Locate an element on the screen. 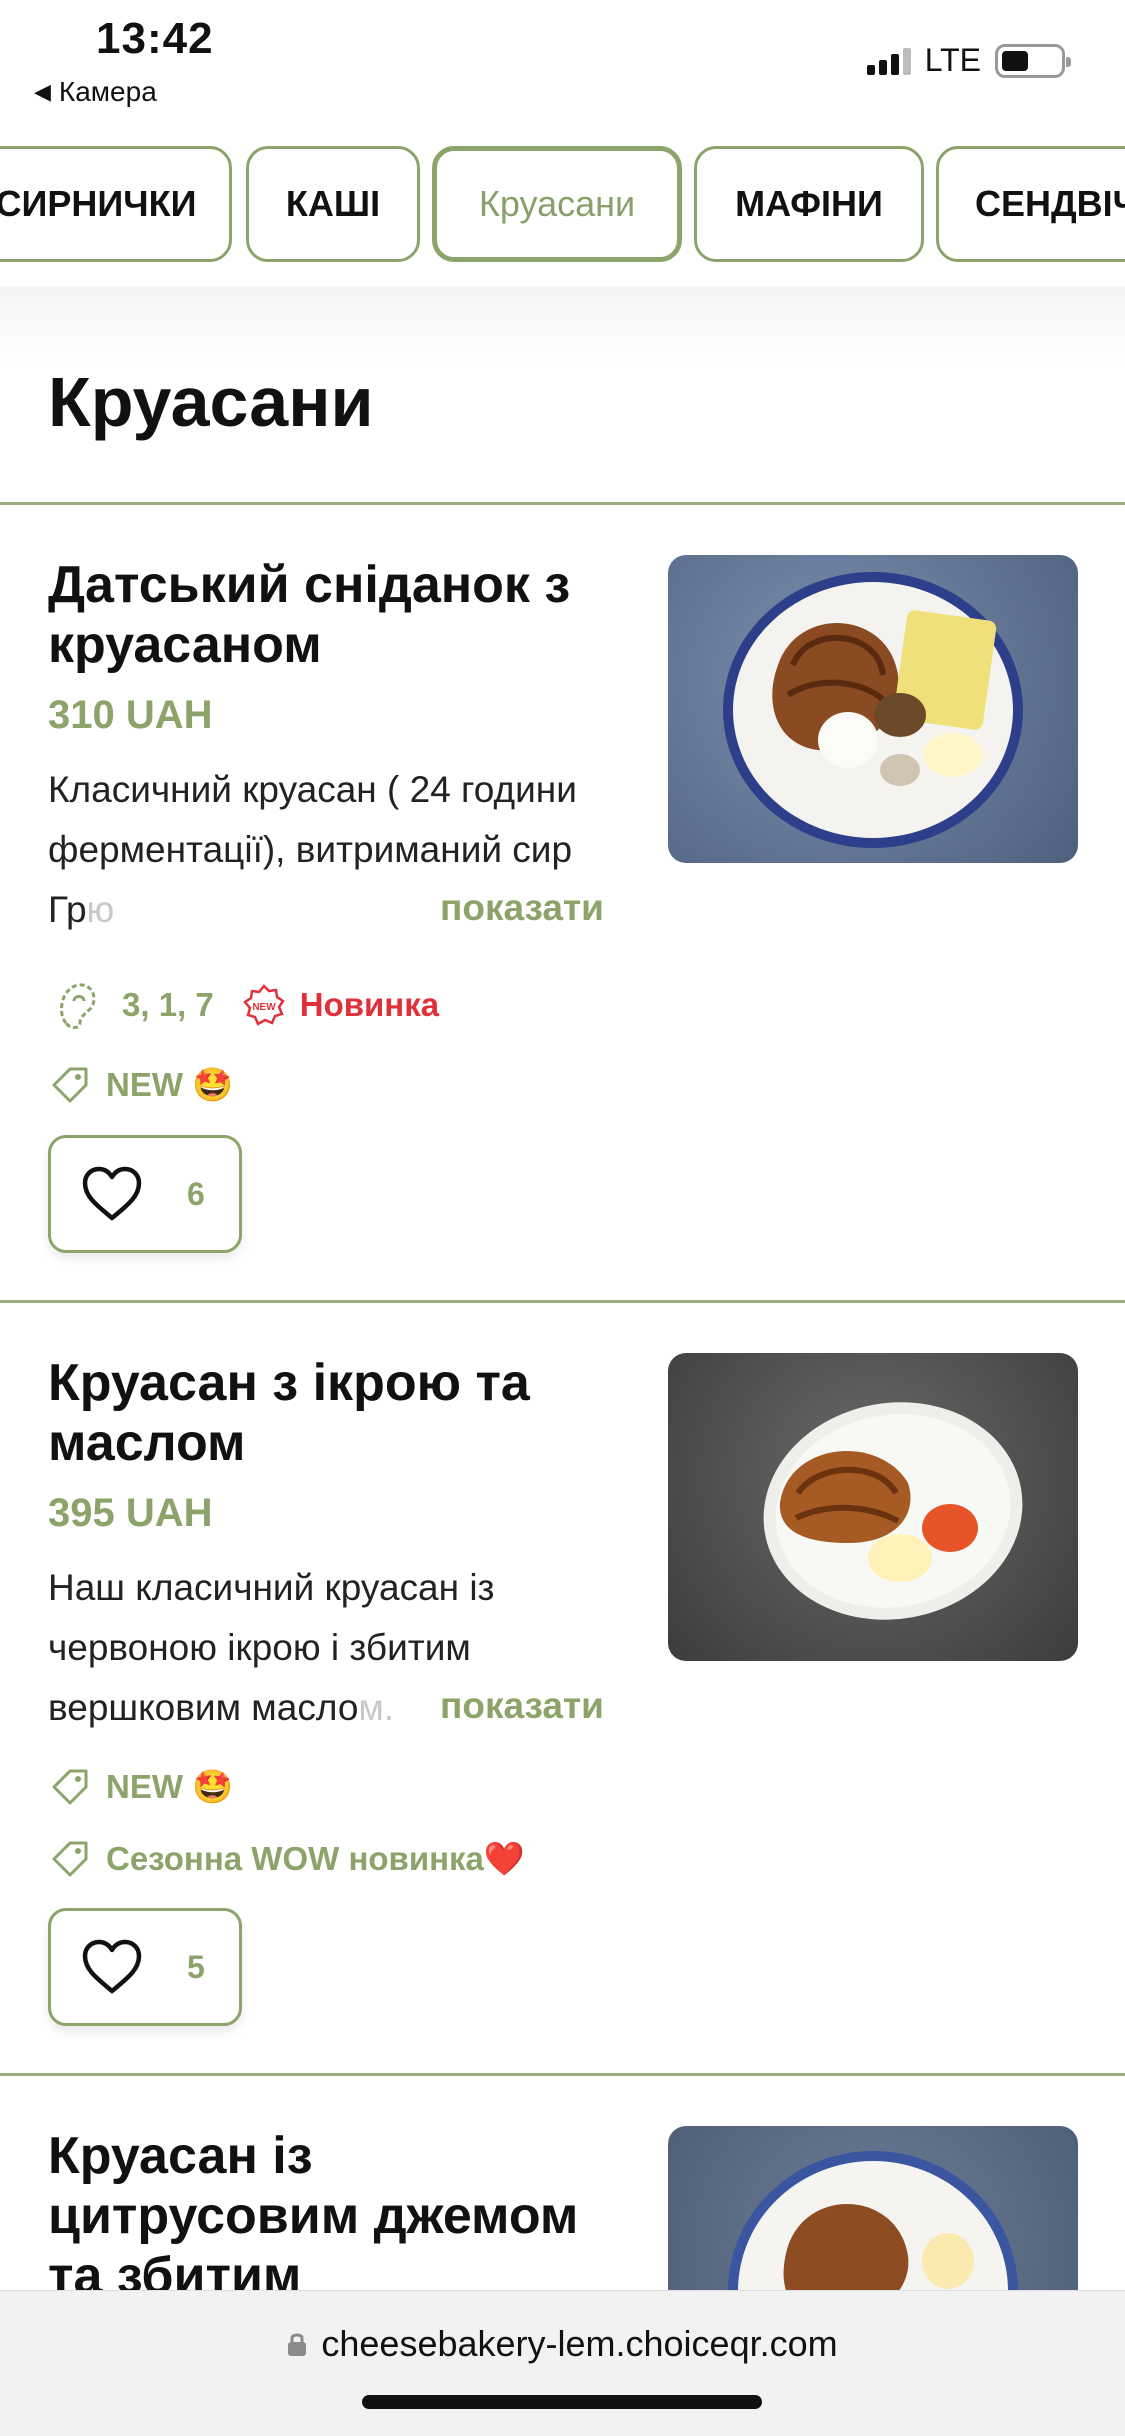 This screenshot has height=2436, width=1125. back-triangle-icon: ◀ is located at coordinates (42, 91).